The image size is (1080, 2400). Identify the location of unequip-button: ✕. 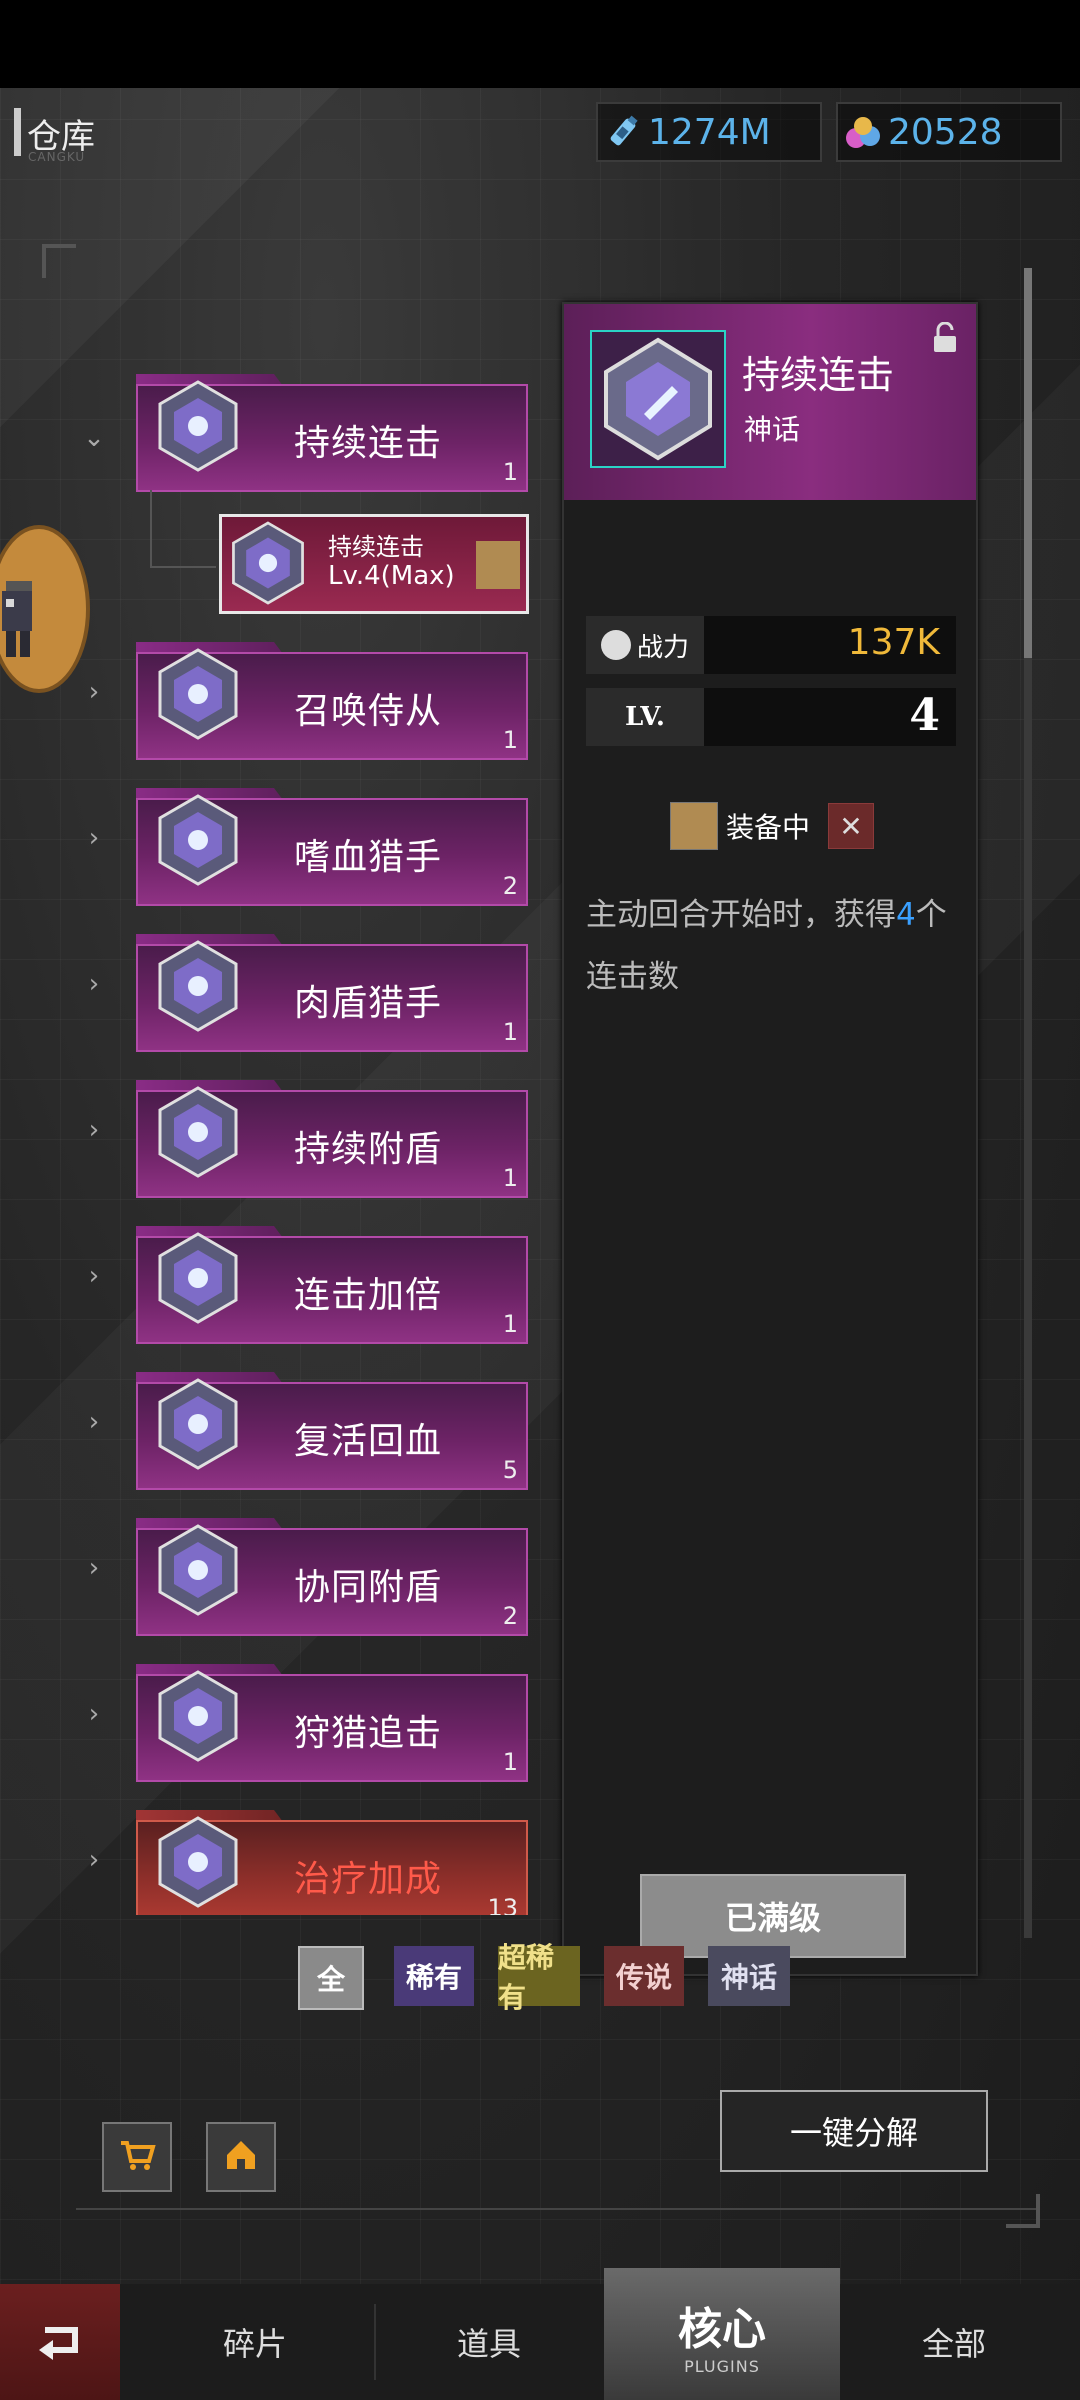
(851, 826).